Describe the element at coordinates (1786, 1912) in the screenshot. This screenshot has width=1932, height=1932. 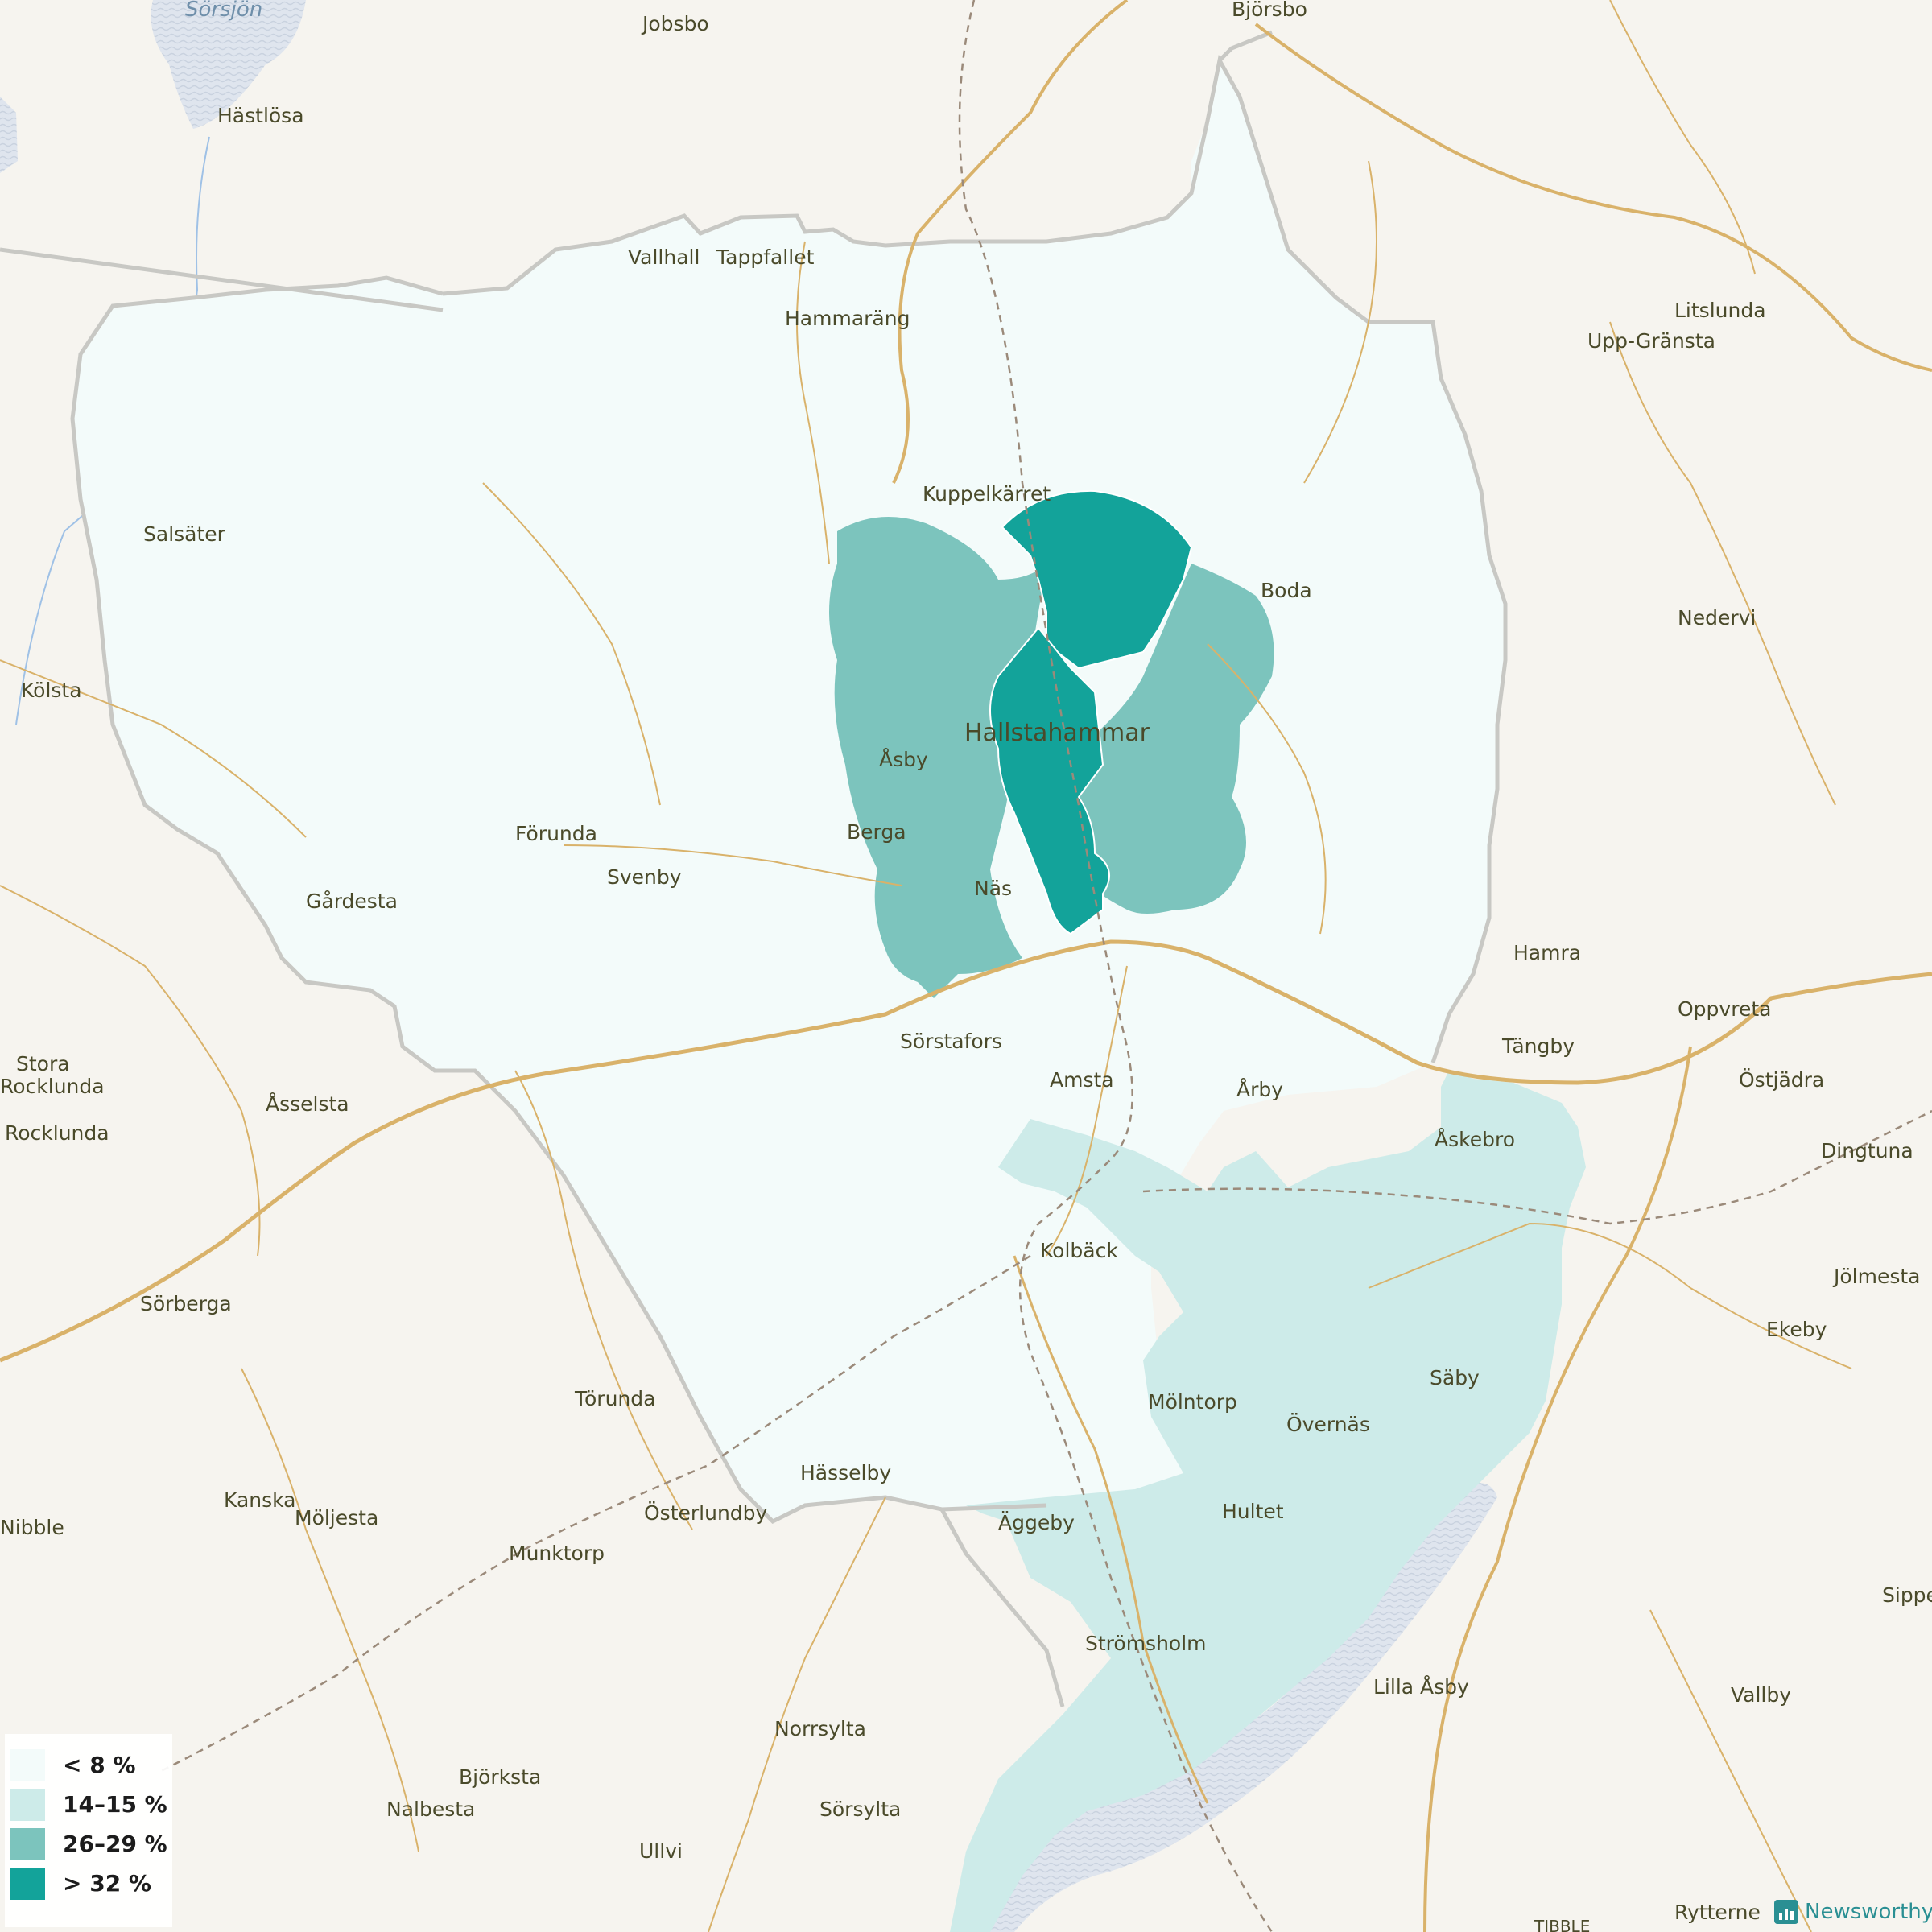
I see `bar-chart-icon` at that location.